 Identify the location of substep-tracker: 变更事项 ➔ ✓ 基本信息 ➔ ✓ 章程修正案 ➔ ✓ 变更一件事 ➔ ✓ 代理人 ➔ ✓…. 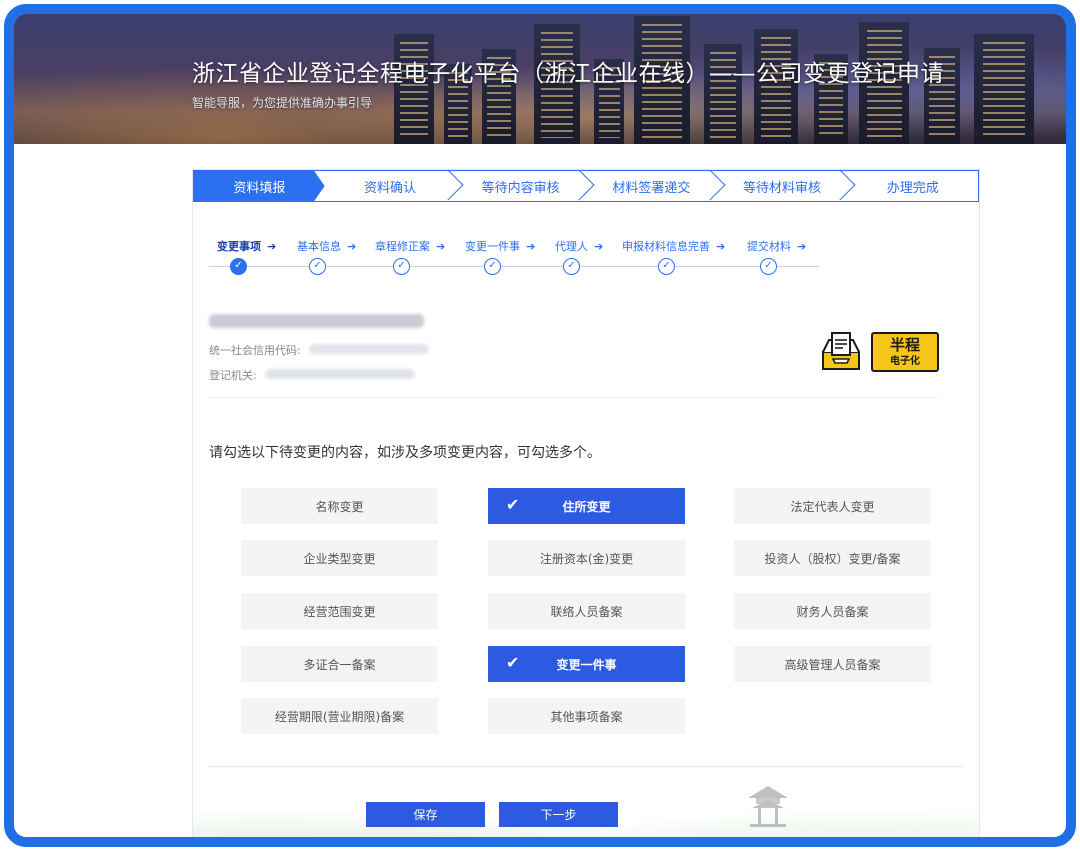
(514, 251).